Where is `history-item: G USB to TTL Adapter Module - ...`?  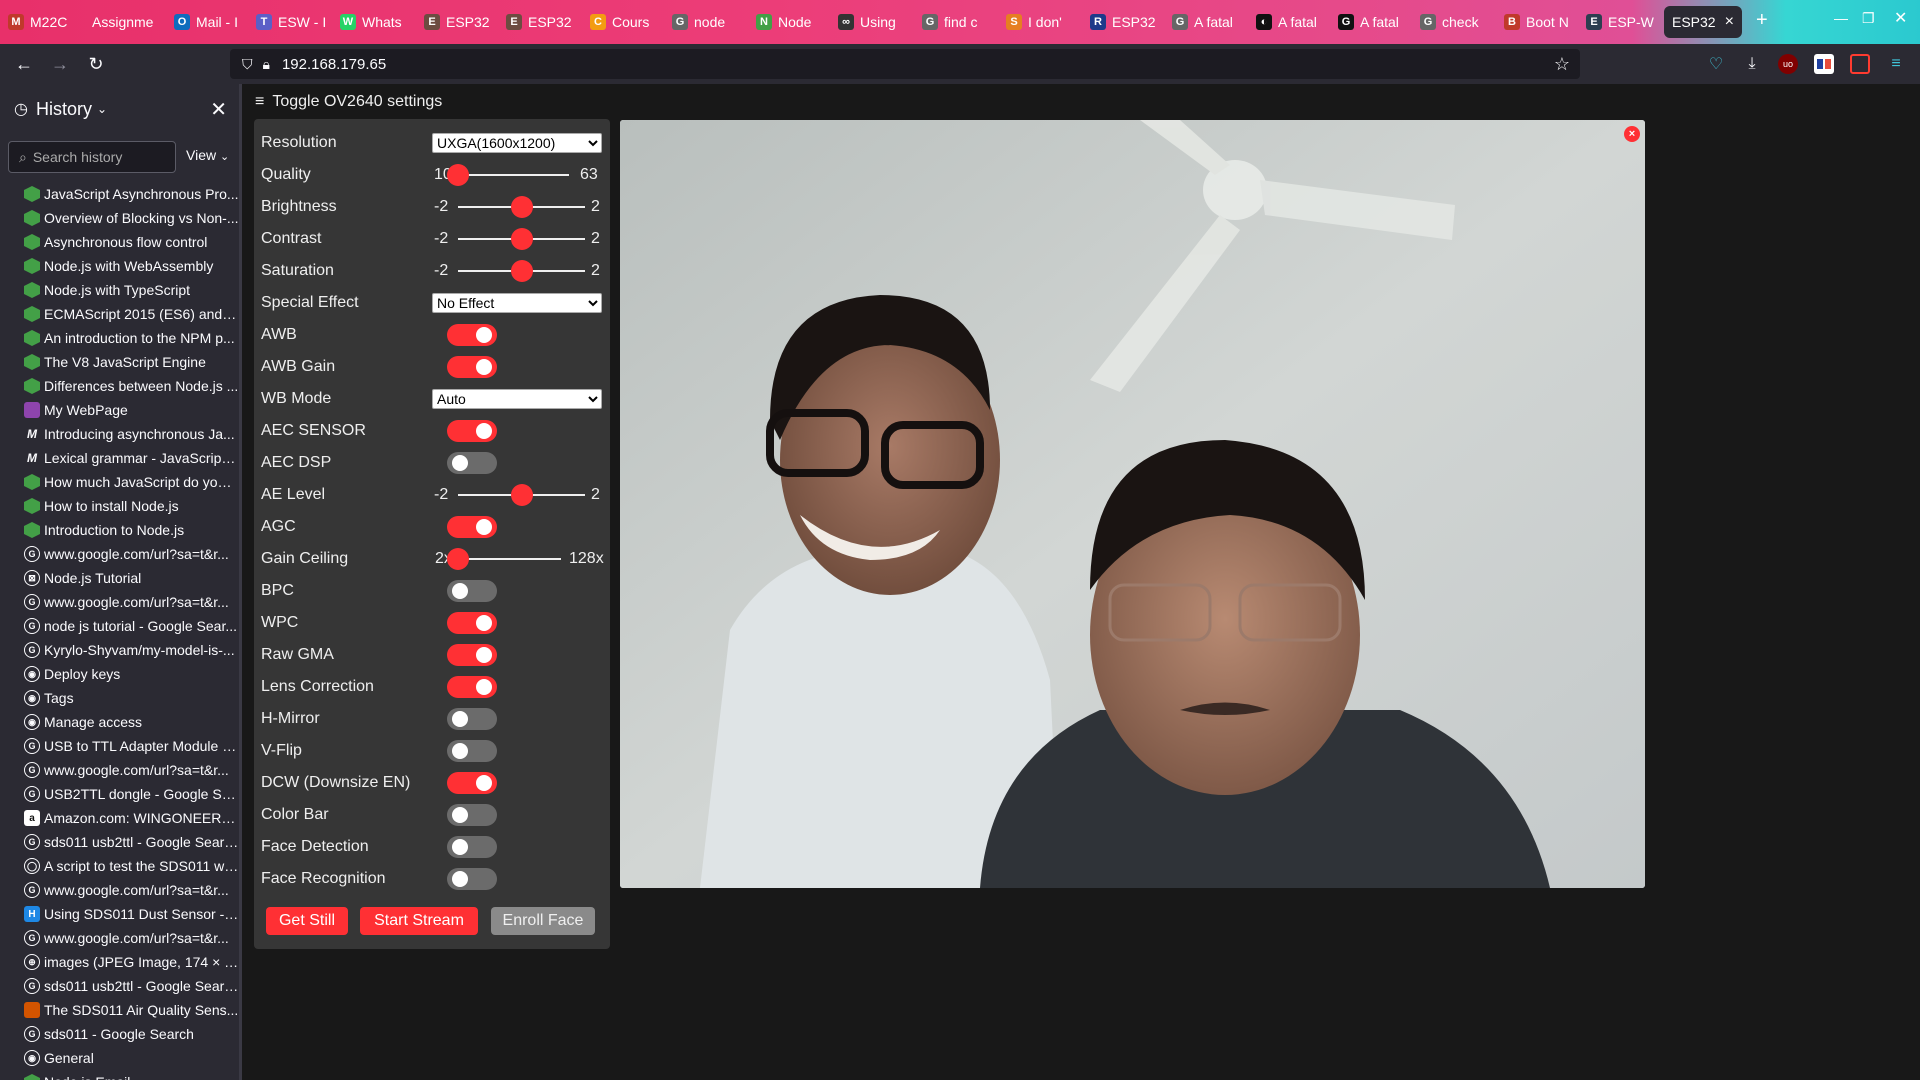 history-item: G USB to TTL Adapter Module - ... is located at coordinates (119, 746).